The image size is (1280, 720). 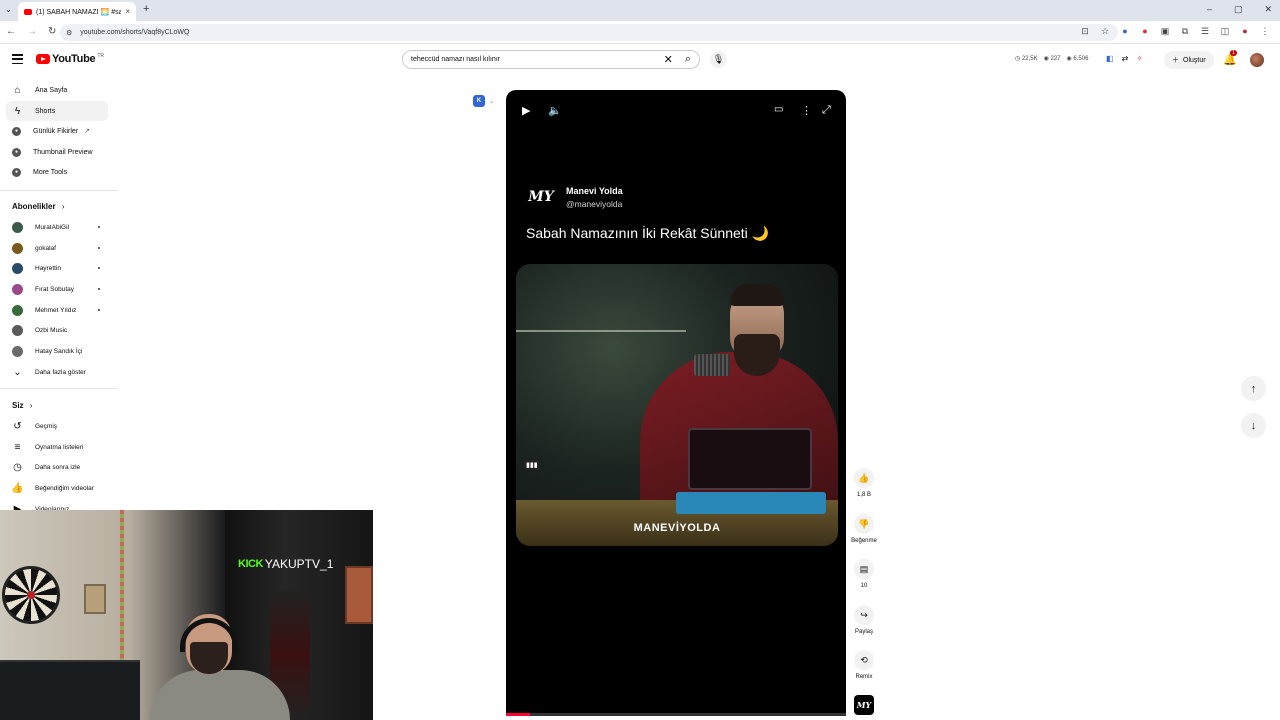 I want to click on subscription-item: MuratAbiGil, so click(x=57, y=227).